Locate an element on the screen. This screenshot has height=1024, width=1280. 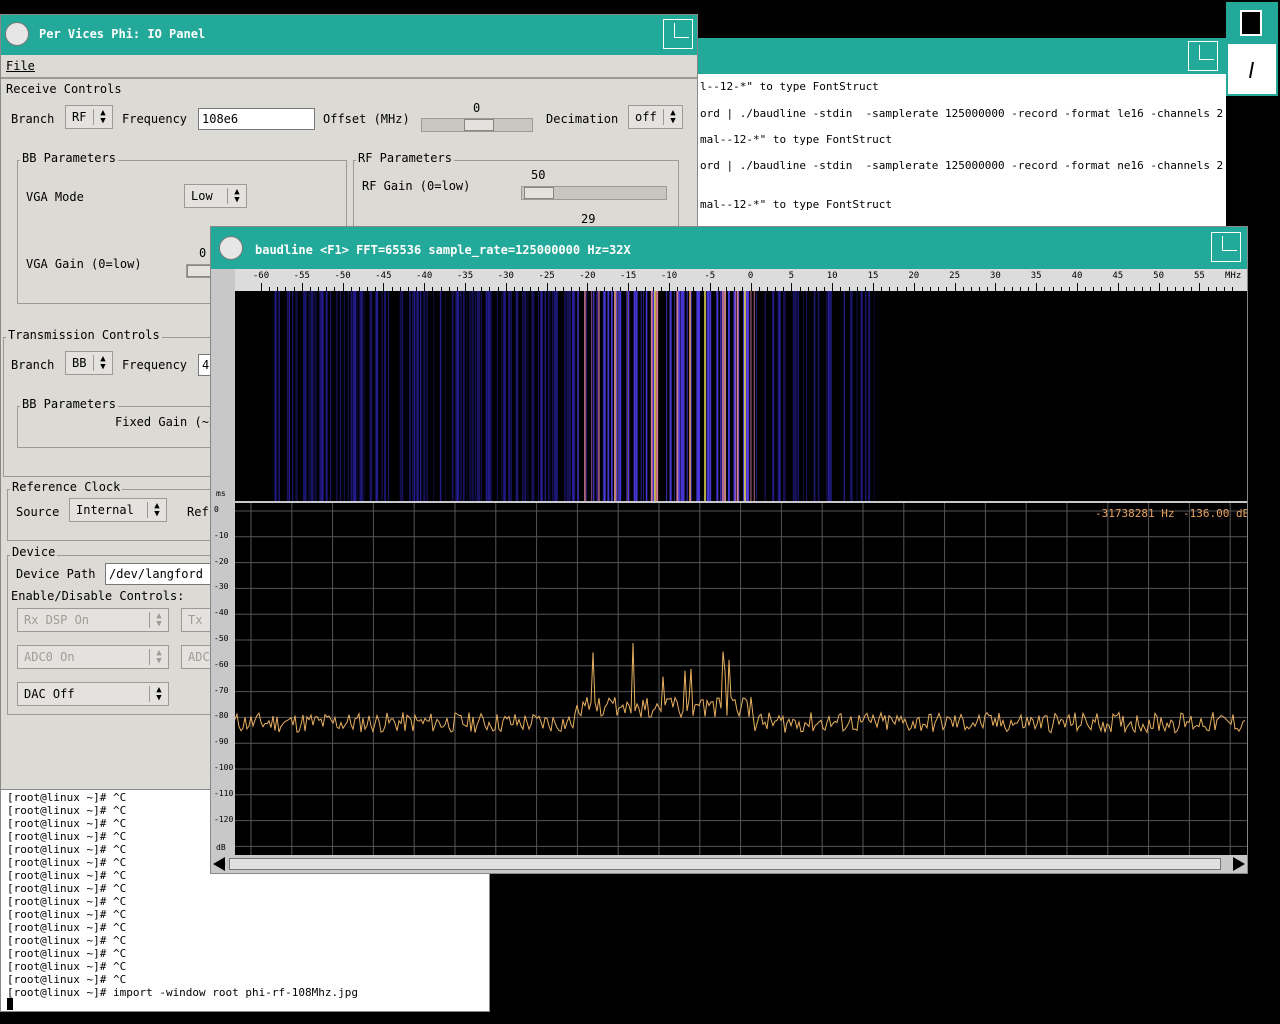
cursor-db-readout: -136.00 dB is located at coordinates (1215, 513).